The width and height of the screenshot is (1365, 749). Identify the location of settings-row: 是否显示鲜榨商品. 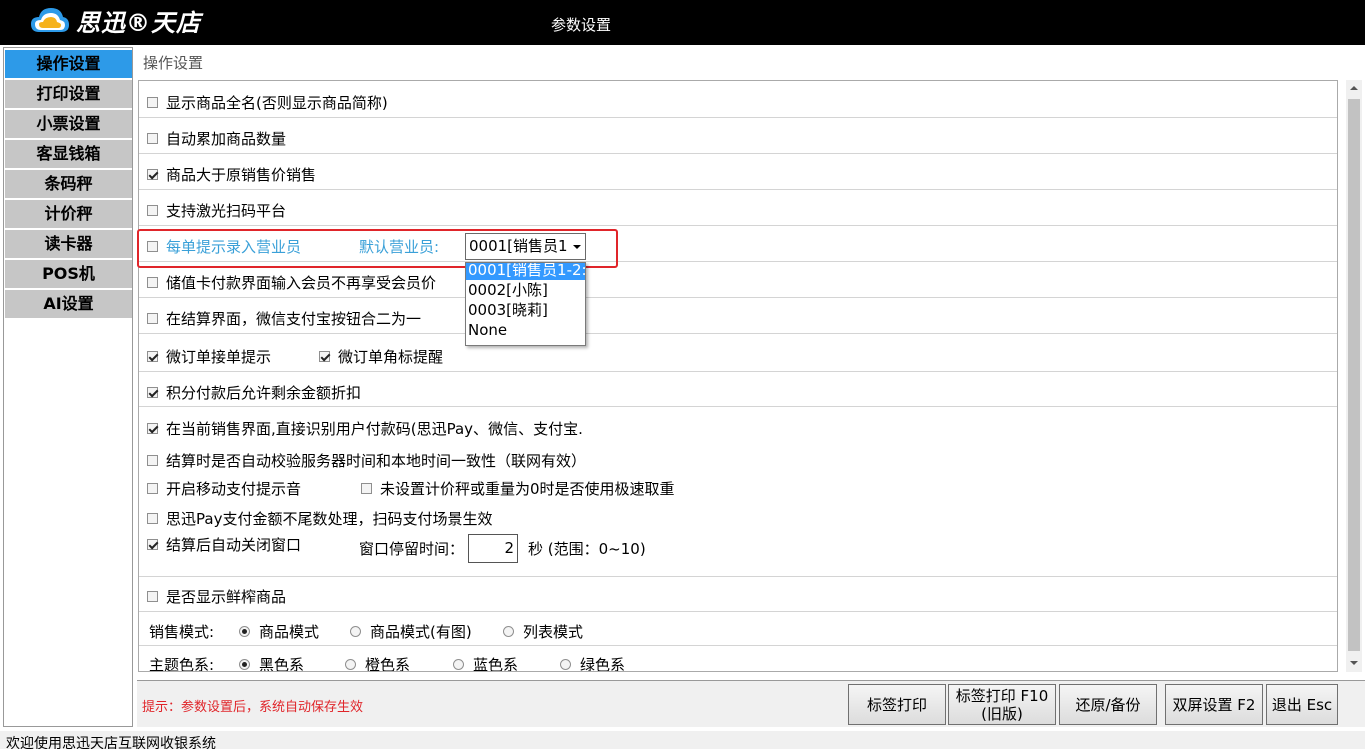
(738, 594).